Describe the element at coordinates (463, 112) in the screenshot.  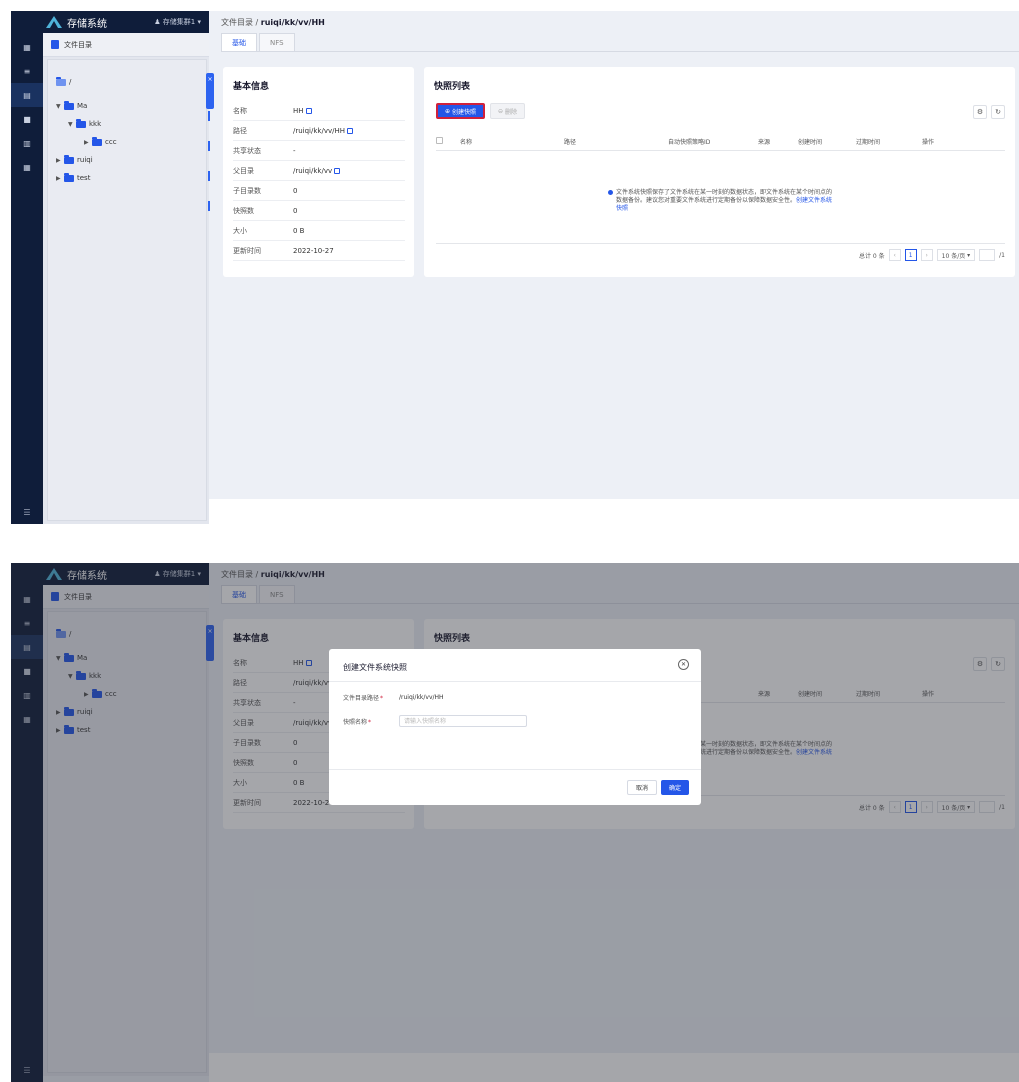
I see `create-snapshot-label: 创建快照` at that location.